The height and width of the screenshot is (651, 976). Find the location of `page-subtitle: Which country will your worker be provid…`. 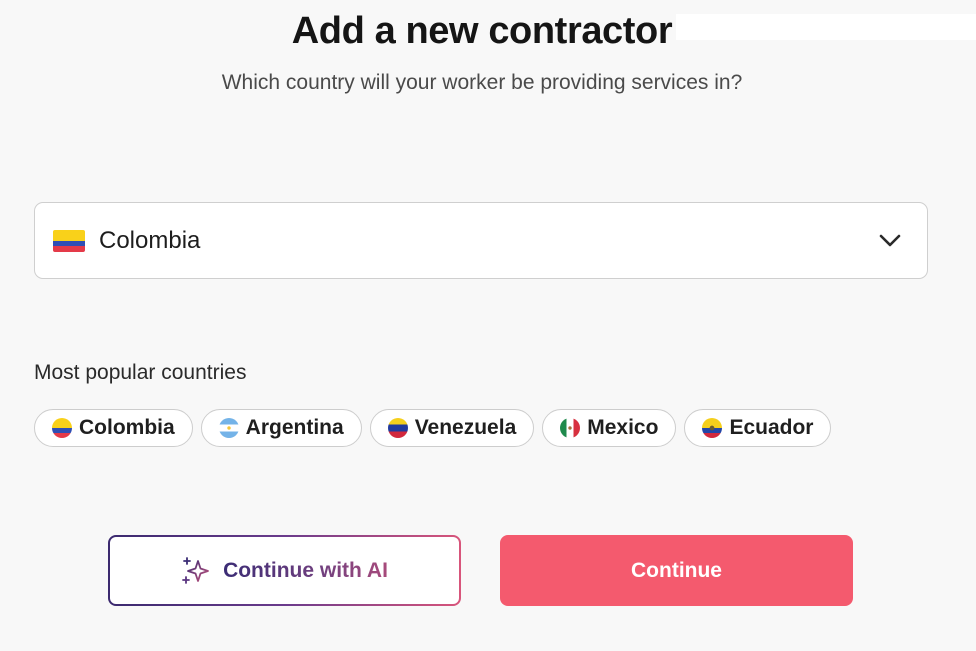

page-subtitle: Which country will your worker be provid… is located at coordinates (482, 82).